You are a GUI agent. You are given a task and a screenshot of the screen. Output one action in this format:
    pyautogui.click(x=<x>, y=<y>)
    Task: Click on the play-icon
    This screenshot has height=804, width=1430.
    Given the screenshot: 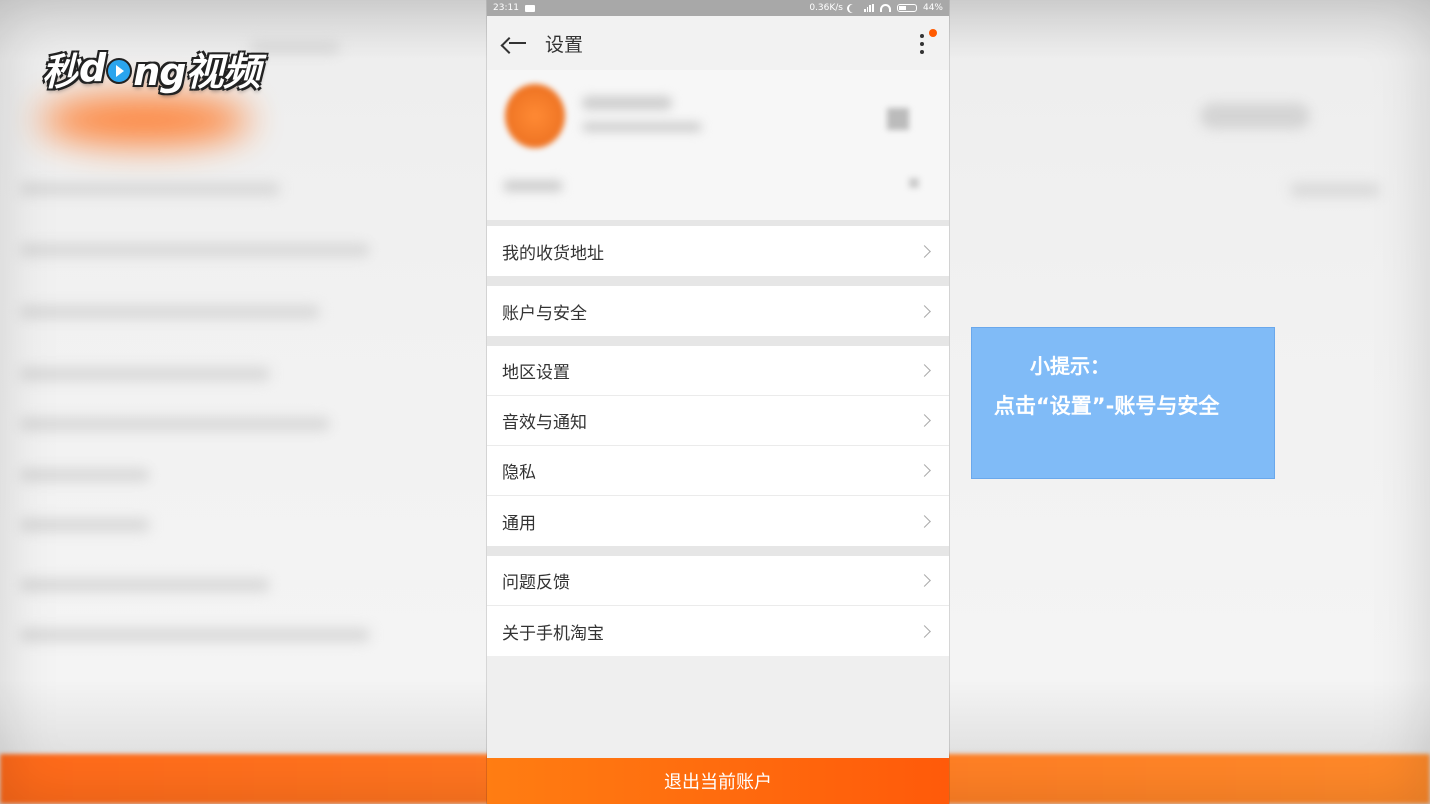 What is the action you would take?
    pyautogui.click(x=119, y=71)
    